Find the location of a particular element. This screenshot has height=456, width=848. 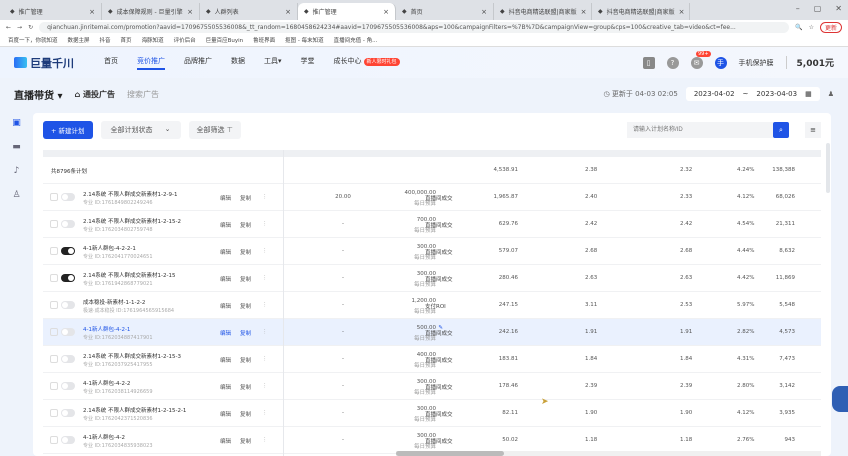

update-button: 更新 is located at coordinates (830, 27).